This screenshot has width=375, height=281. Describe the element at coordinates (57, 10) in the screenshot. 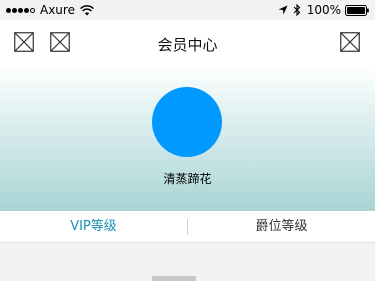

I see `carrier-name: Axure` at that location.